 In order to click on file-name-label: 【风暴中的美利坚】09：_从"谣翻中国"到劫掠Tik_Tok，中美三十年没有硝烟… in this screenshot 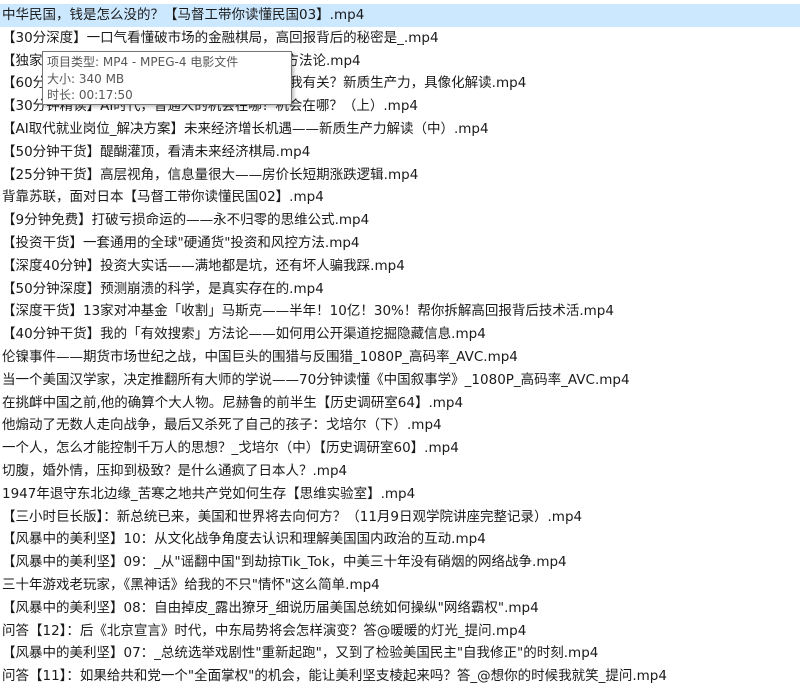, I will do `click(284, 562)`.